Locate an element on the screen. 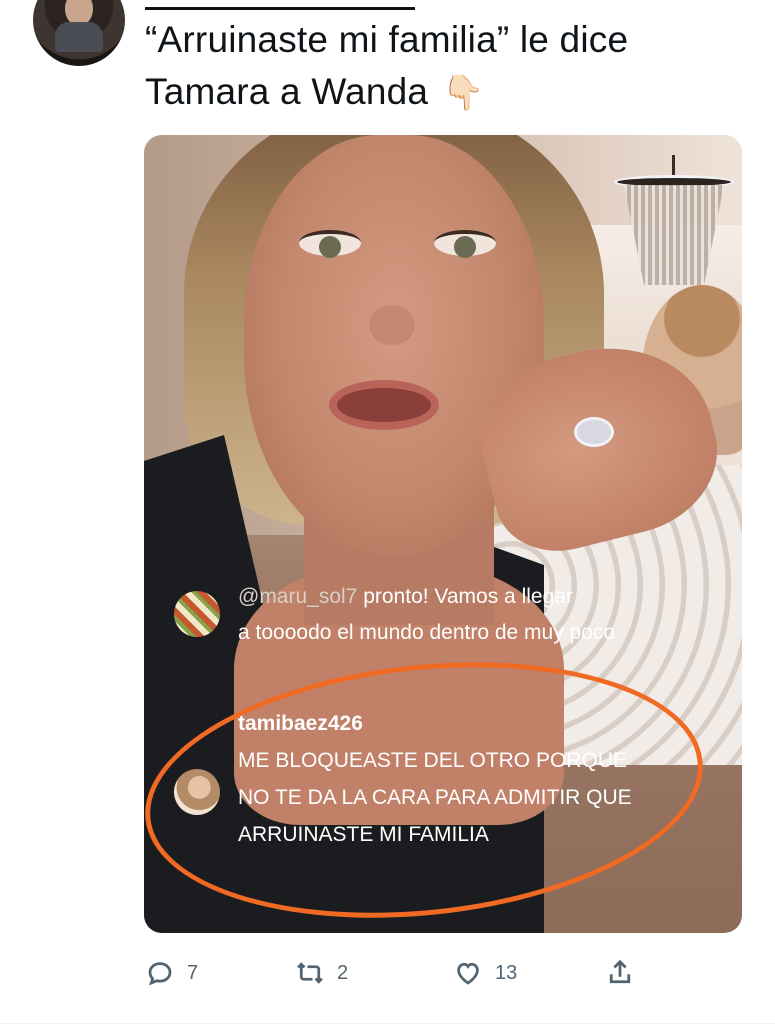 Image resolution: width=775 pixels, height=1024 pixels. retweet-icon is located at coordinates (310, 973).